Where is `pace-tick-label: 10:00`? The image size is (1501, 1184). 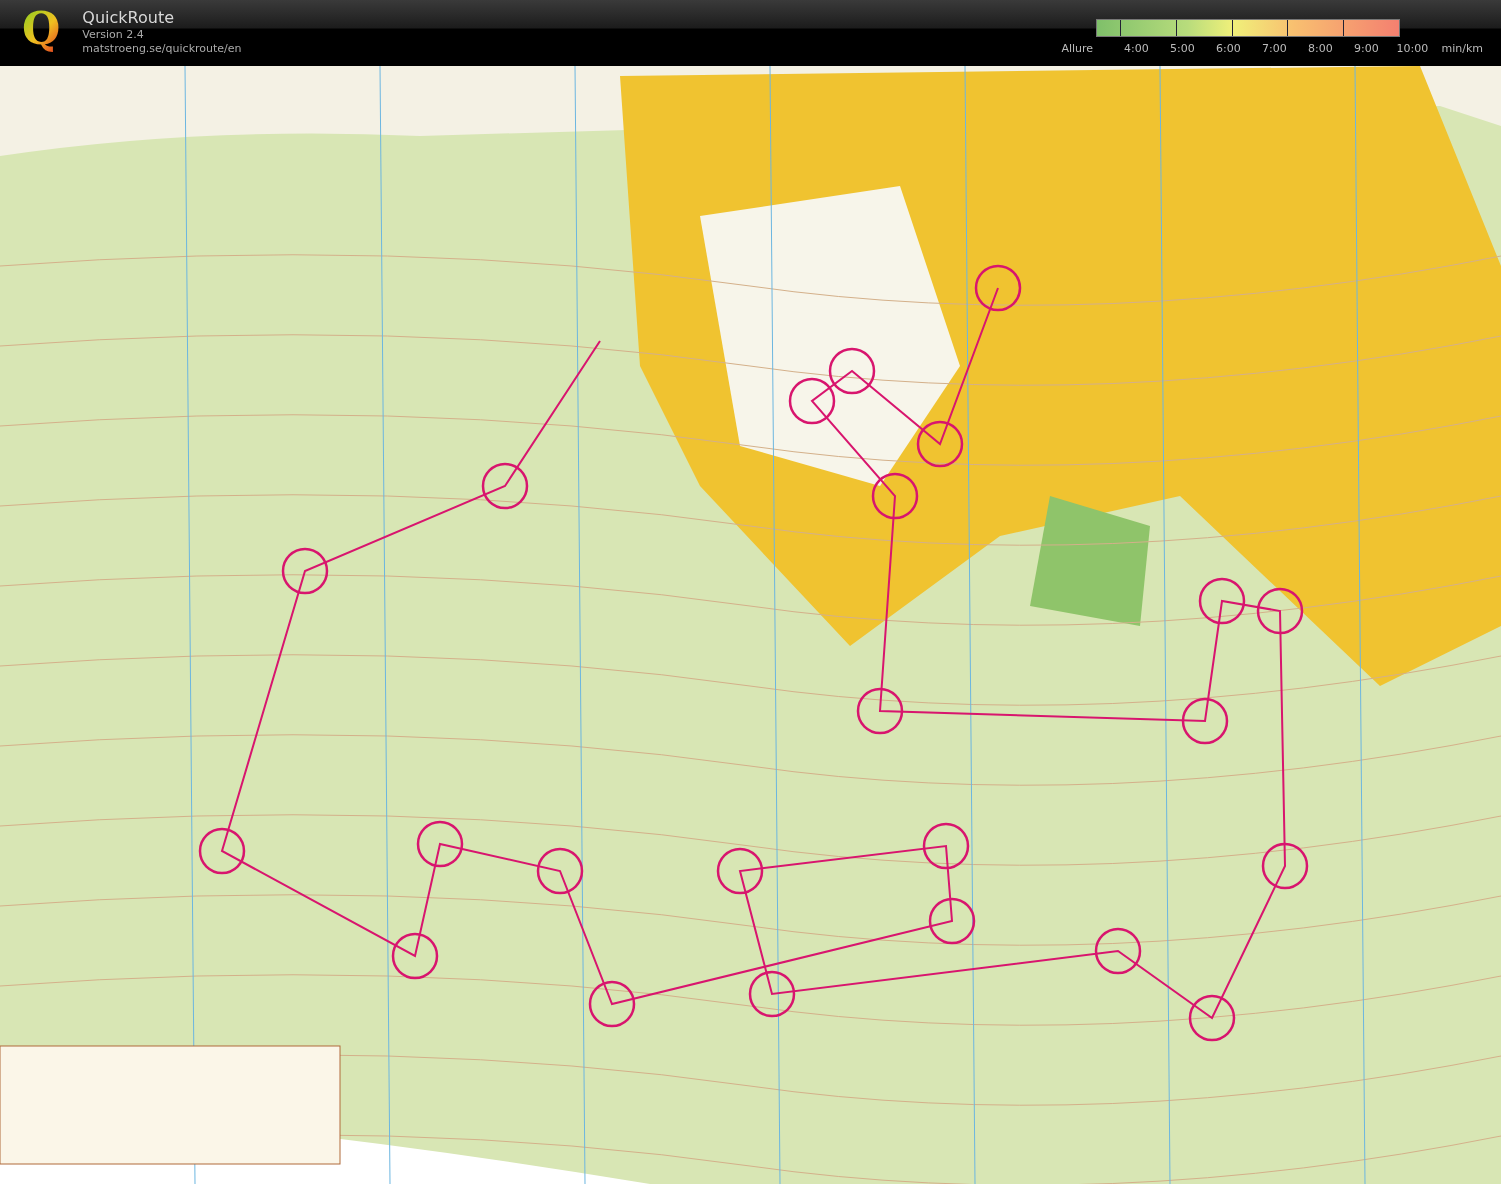
pace-tick-label: 10:00 is located at coordinates (1412, 48).